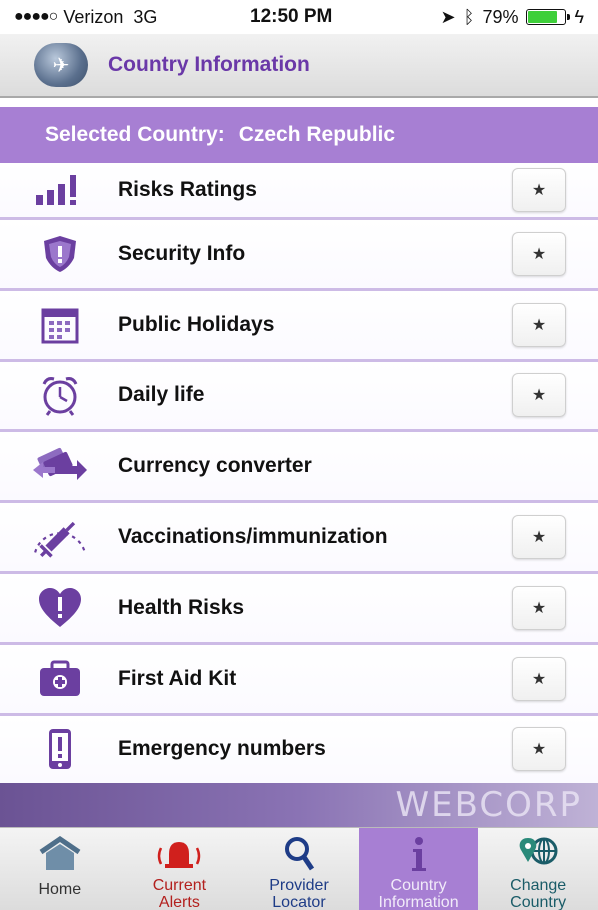 The height and width of the screenshot is (910, 598). What do you see at coordinates (60, 854) in the screenshot?
I see `home-icon` at bounding box center [60, 854].